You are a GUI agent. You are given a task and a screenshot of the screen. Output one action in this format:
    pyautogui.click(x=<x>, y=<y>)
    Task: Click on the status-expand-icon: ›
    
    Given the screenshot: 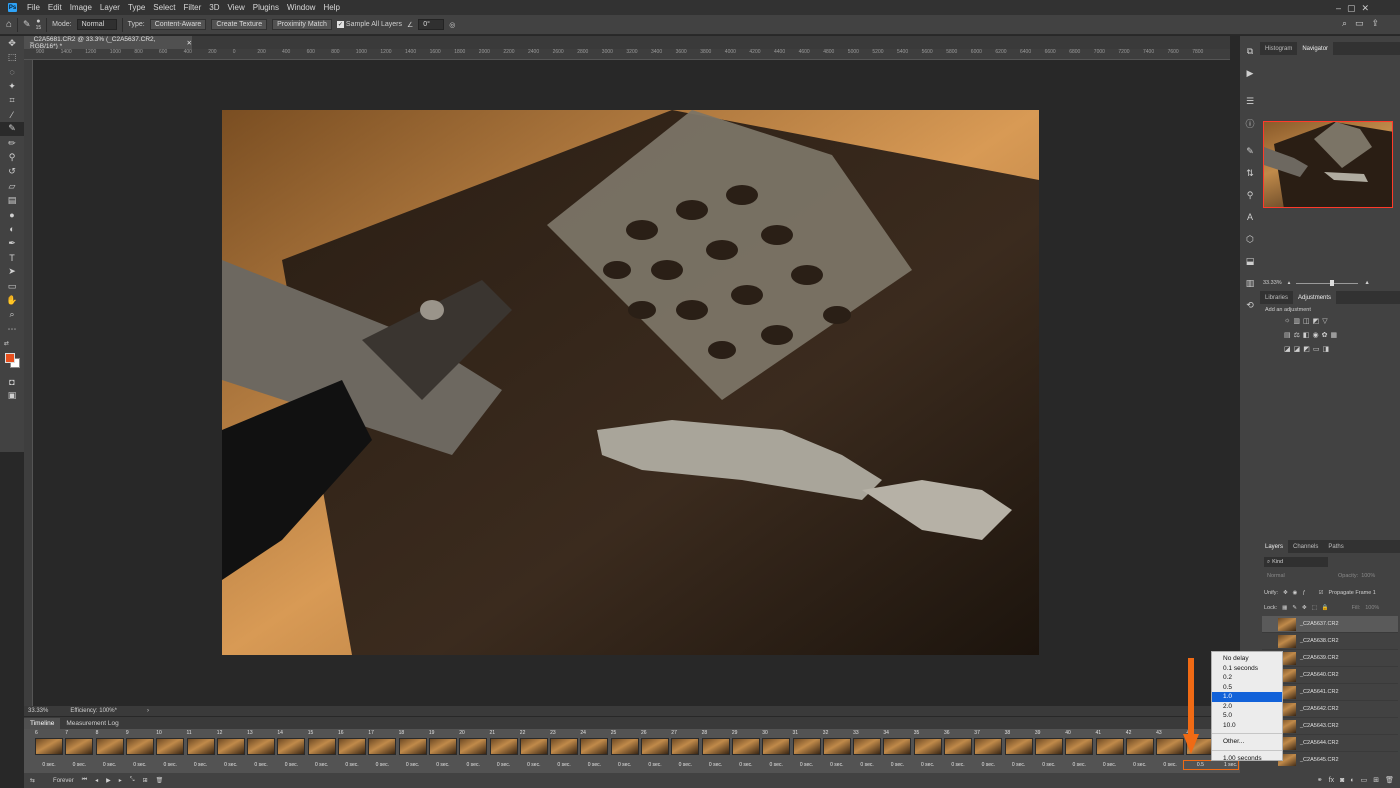 What is the action you would take?
    pyautogui.click(x=148, y=711)
    